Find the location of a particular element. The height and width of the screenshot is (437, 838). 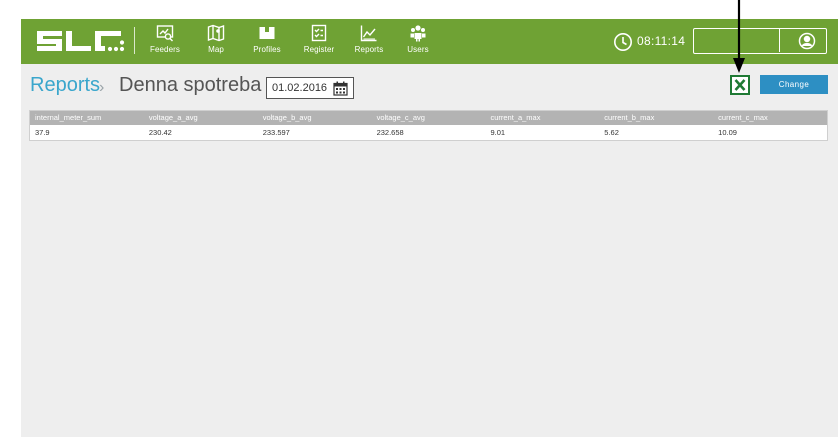

column-header: voltage_a_avg is located at coordinates (201, 118).